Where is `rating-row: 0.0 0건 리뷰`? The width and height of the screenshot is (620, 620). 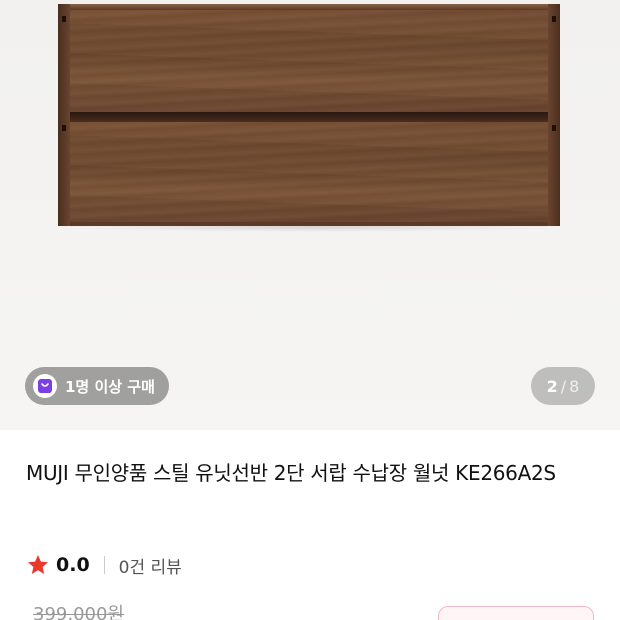 rating-row: 0.0 0건 리뷰 is located at coordinates (104, 565).